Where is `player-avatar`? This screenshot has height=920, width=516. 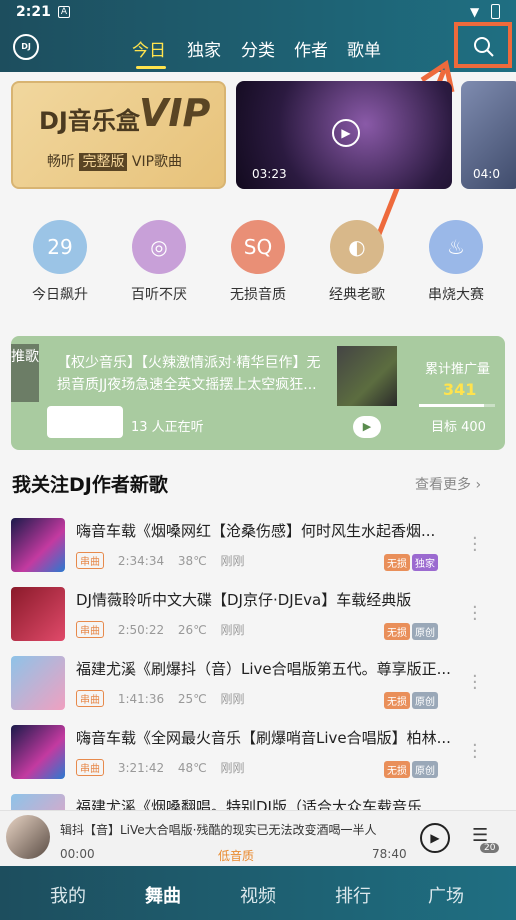 player-avatar is located at coordinates (28, 837).